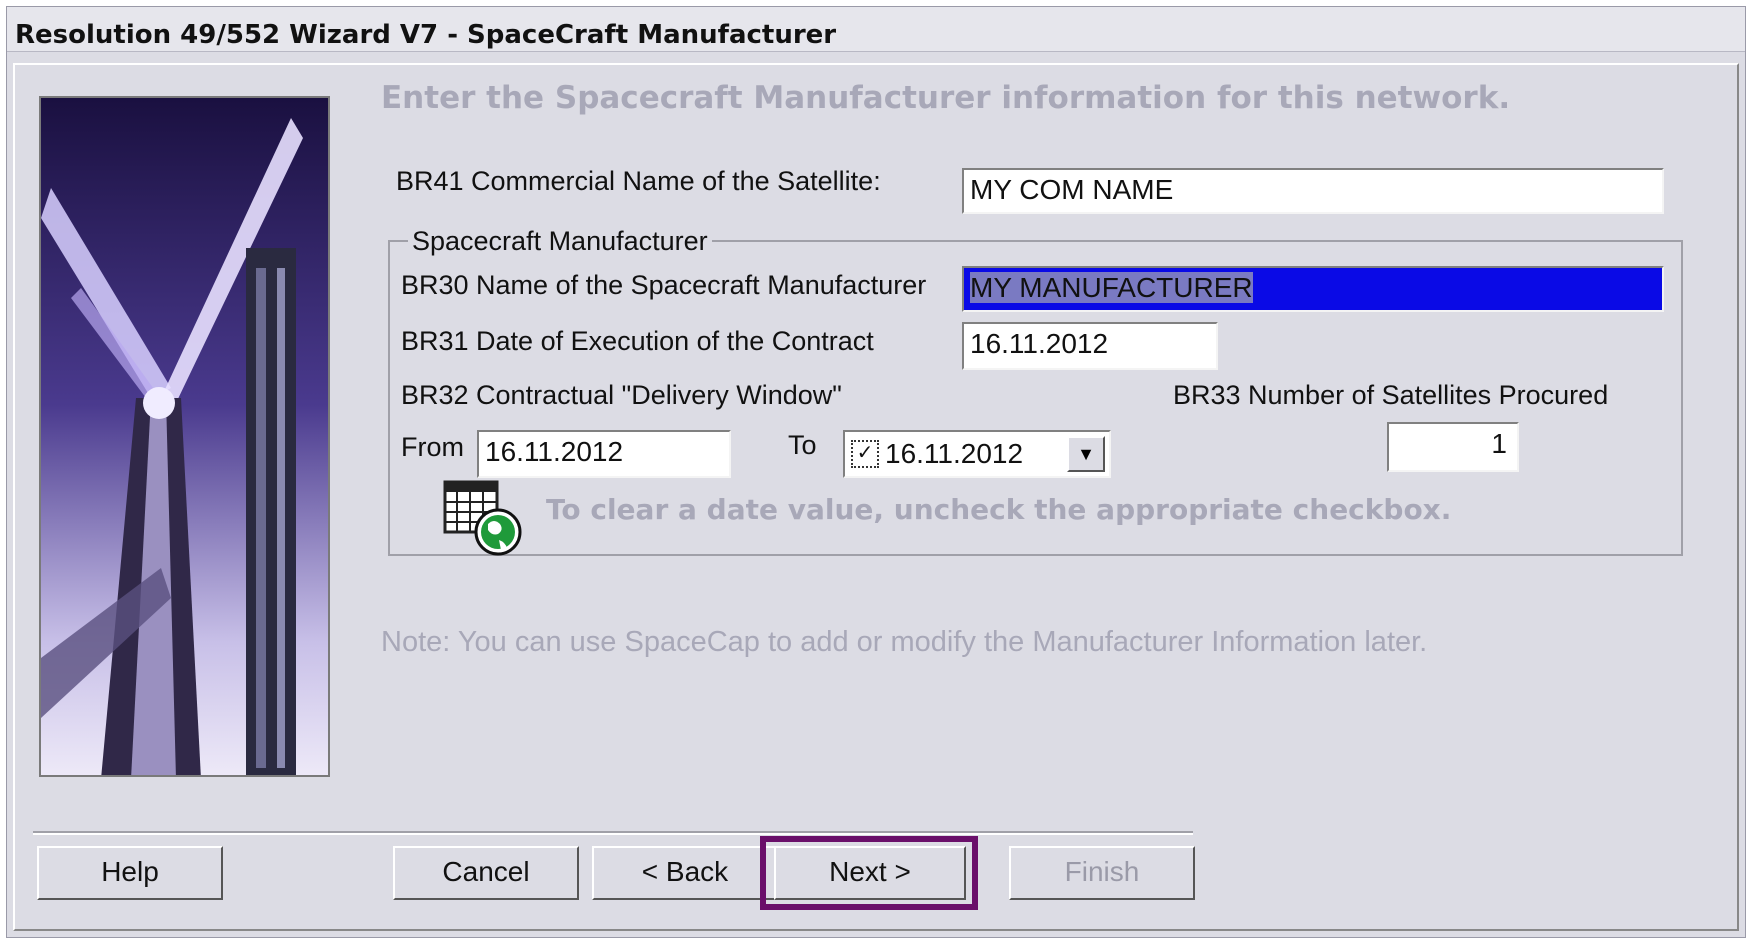  What do you see at coordinates (954, 453) in the screenshot?
I see `to-date-value: 16.11.2012` at bounding box center [954, 453].